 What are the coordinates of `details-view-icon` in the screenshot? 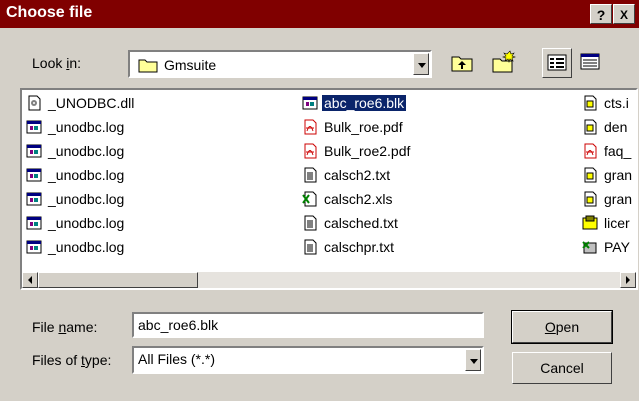 It's located at (590, 61).